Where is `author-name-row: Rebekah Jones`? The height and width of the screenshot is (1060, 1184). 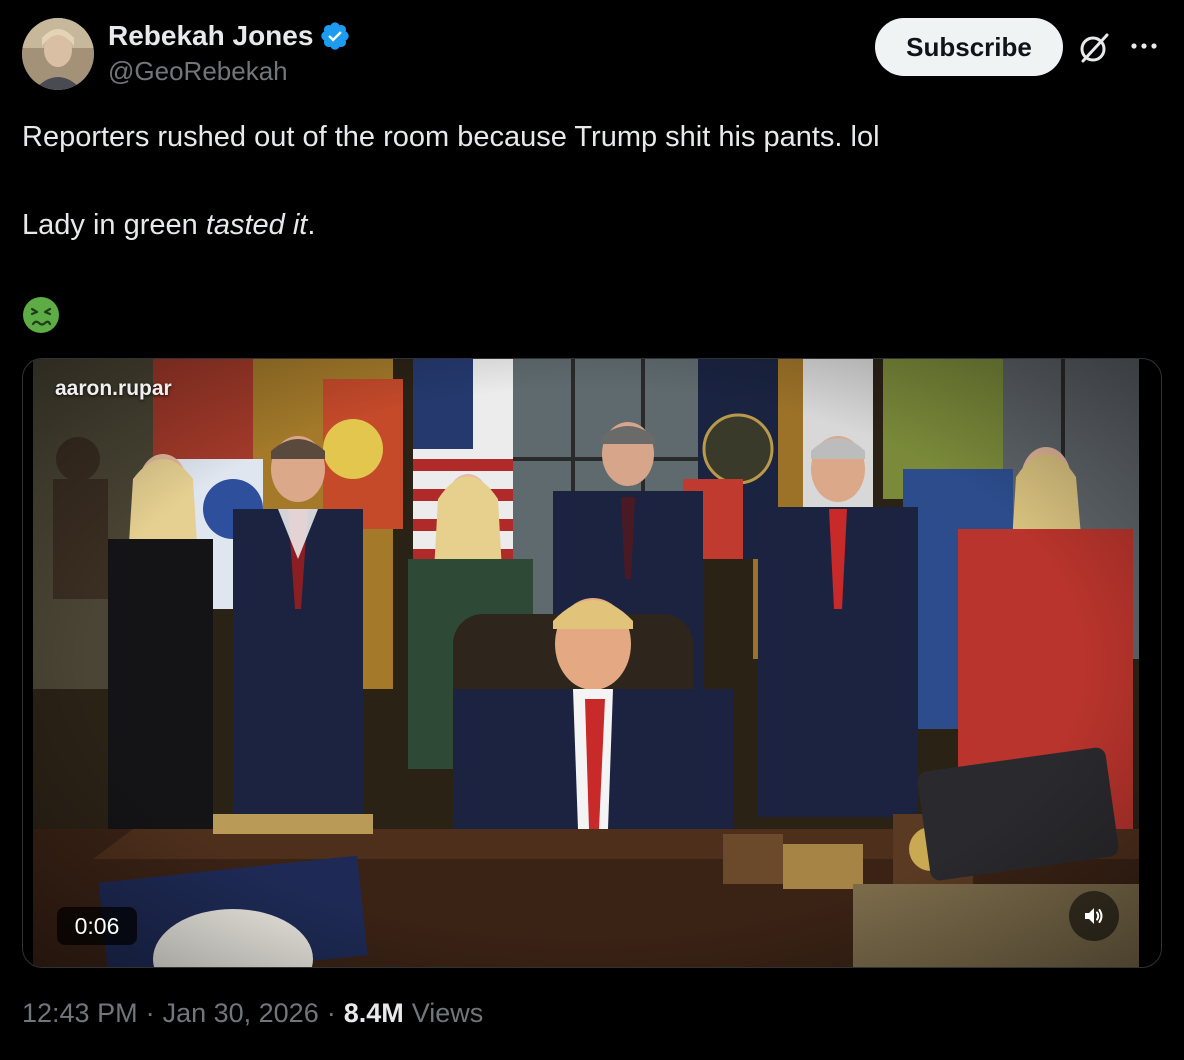 author-name-row: Rebekah Jones is located at coordinates (229, 36).